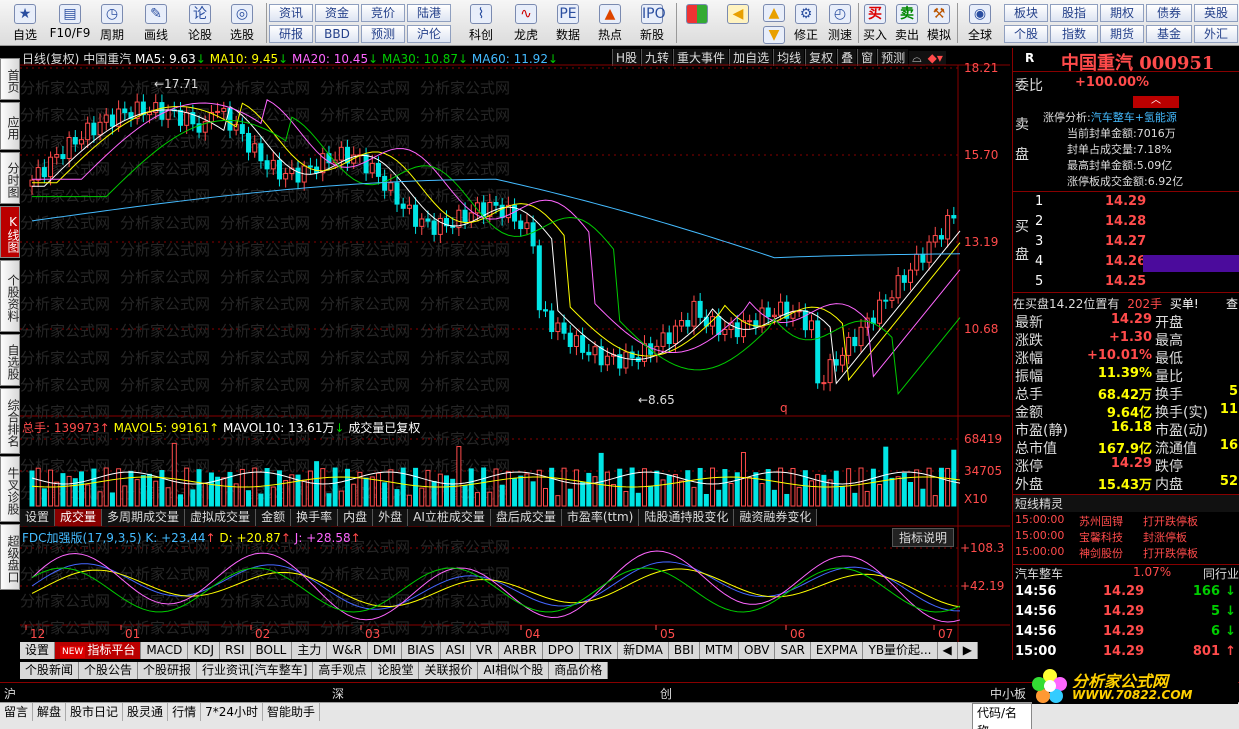 This screenshot has height=729, width=1239. Describe the element at coordinates (38, 650) in the screenshot. I see `indicator-tab: 设置` at that location.